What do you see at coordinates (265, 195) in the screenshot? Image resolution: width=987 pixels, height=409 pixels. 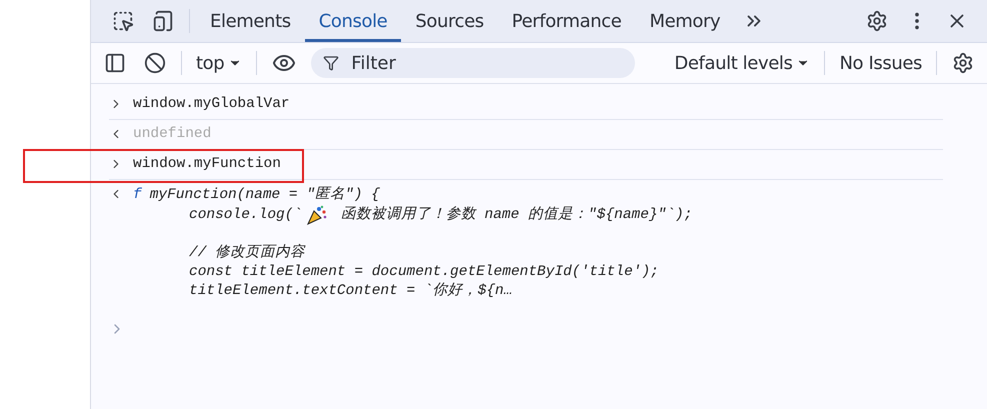 I see `code-line: myFunction(name = "匿名") {` at bounding box center [265, 195].